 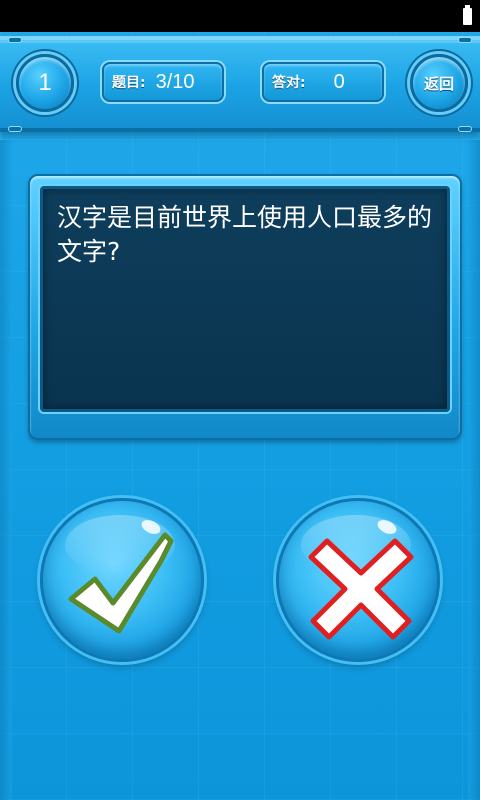 I want to click on level-indicator: 1, so click(x=45, y=83).